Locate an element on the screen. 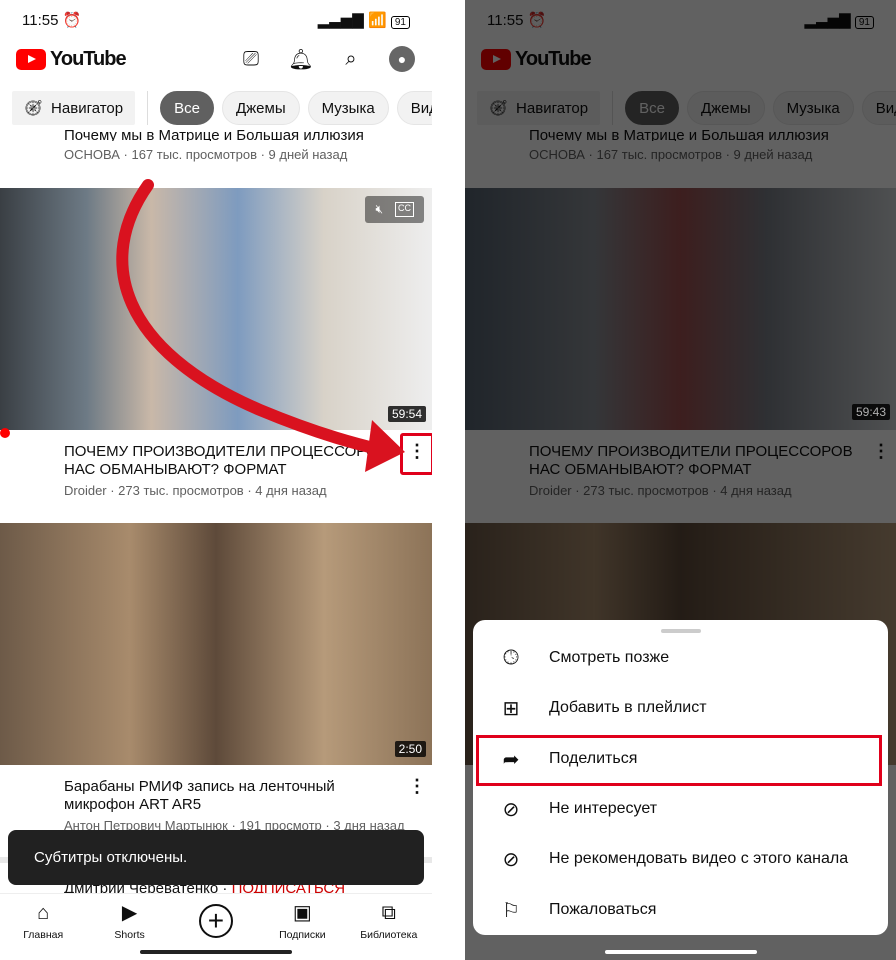 The image size is (896, 960). plus-icon: + is located at coordinates (215, 921).